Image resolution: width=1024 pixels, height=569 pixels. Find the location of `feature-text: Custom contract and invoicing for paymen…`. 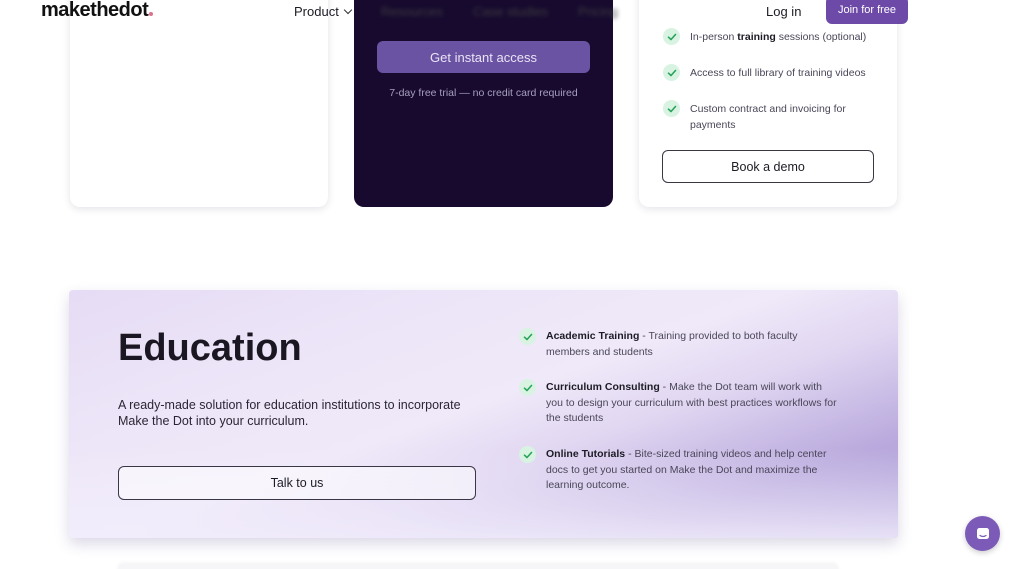

feature-text: Custom contract and invoicing for paymen… is located at coordinates (768, 117).